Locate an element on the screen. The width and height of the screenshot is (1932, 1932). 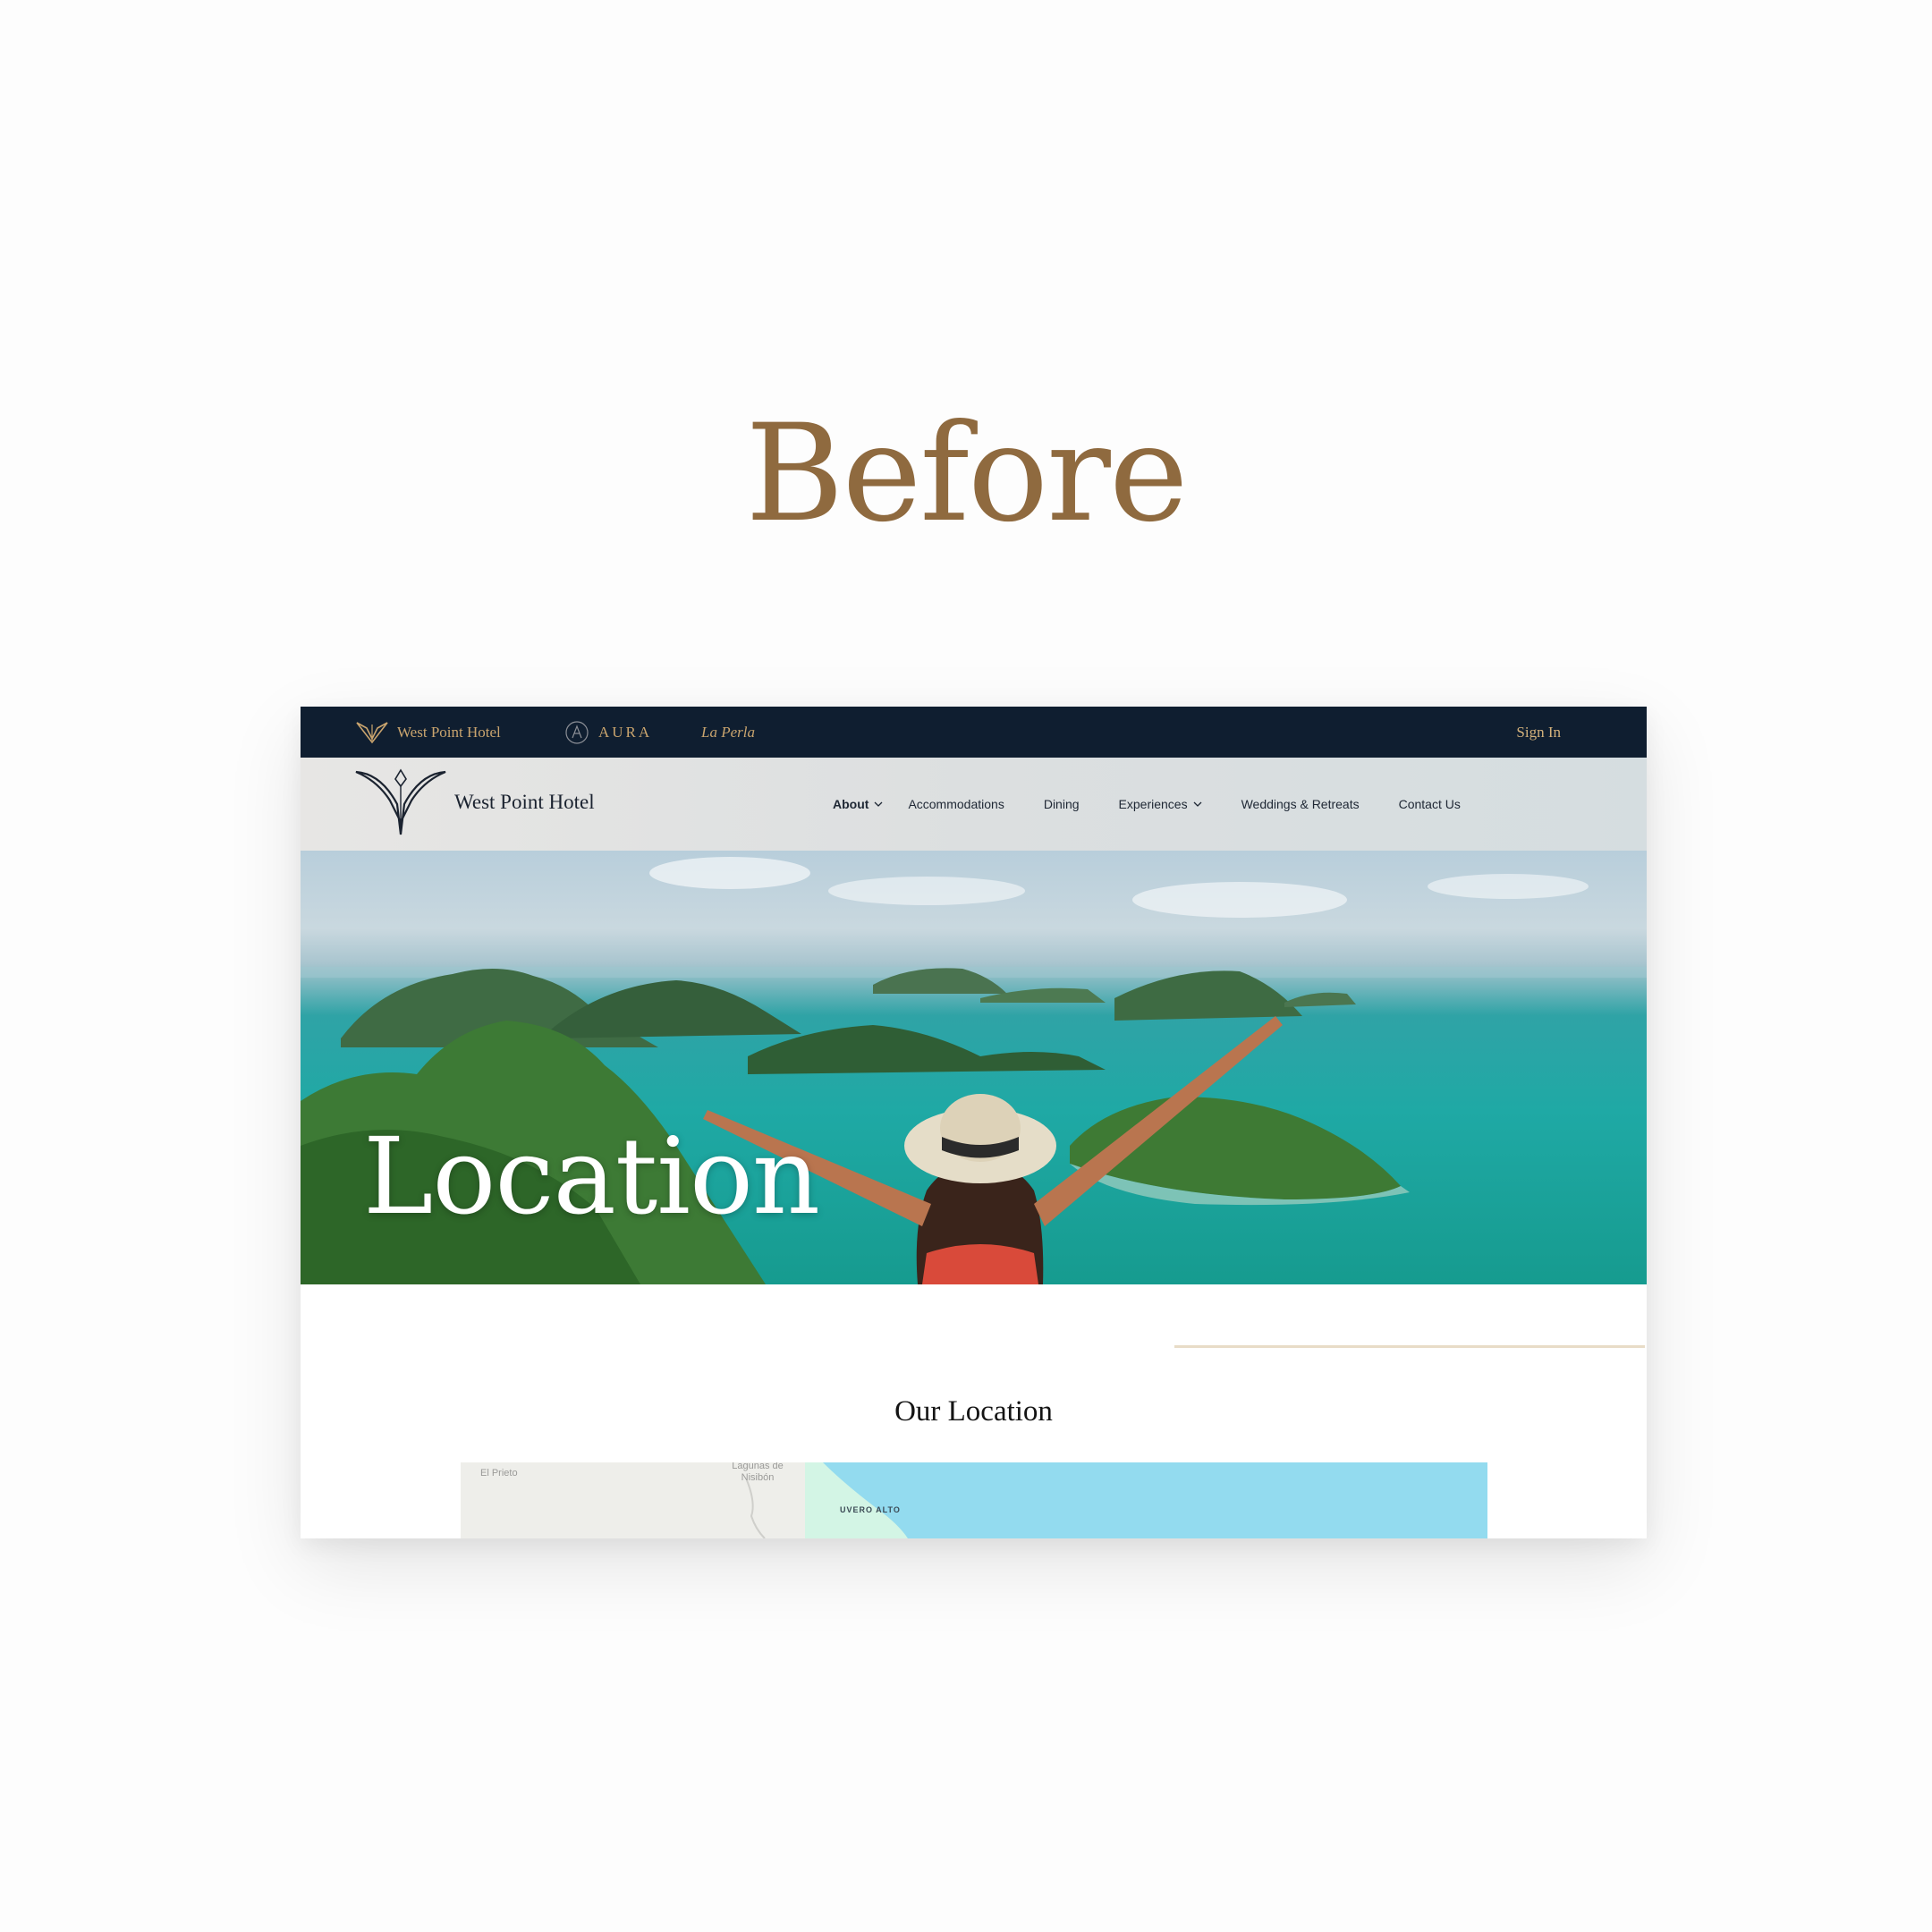
nav-label: Dining is located at coordinates (1061, 804).